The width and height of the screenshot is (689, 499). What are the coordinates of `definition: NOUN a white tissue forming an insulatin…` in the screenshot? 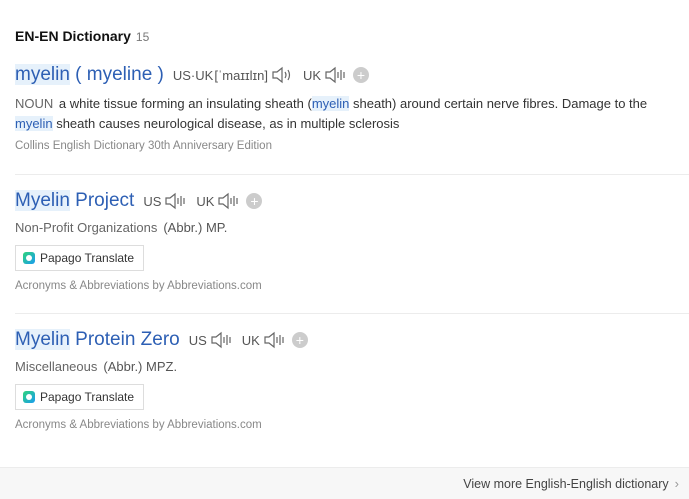 It's located at (331, 113).